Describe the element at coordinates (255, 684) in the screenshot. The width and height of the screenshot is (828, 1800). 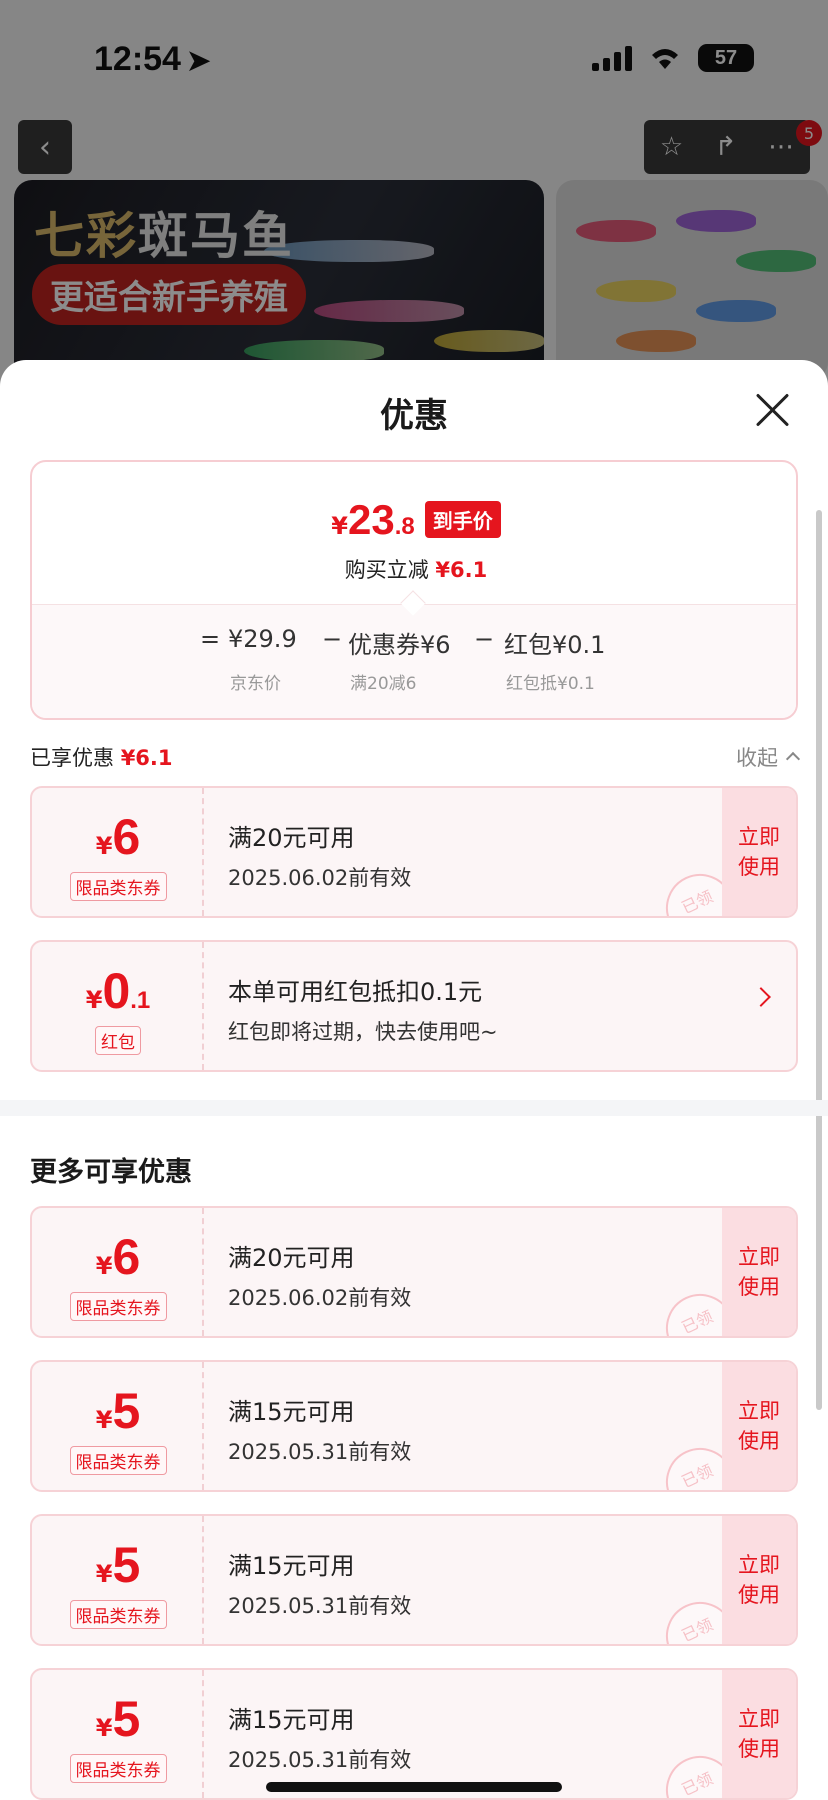
I see `jd-price-label: 京东价` at that location.